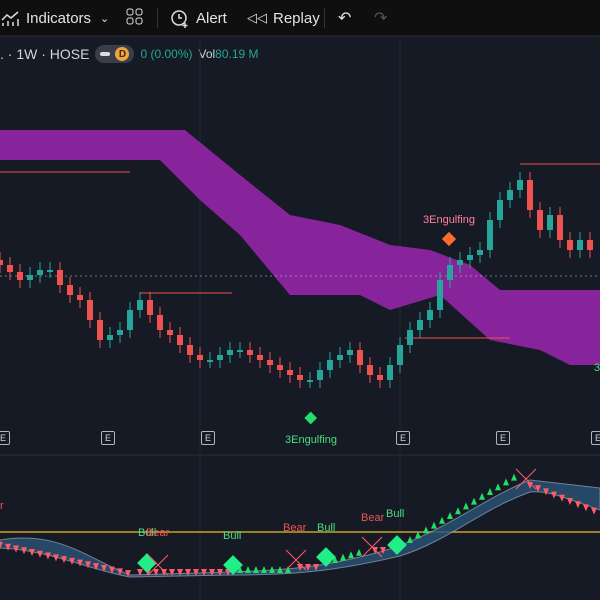  I want to click on bear-signal-diamond, so click(449, 239).